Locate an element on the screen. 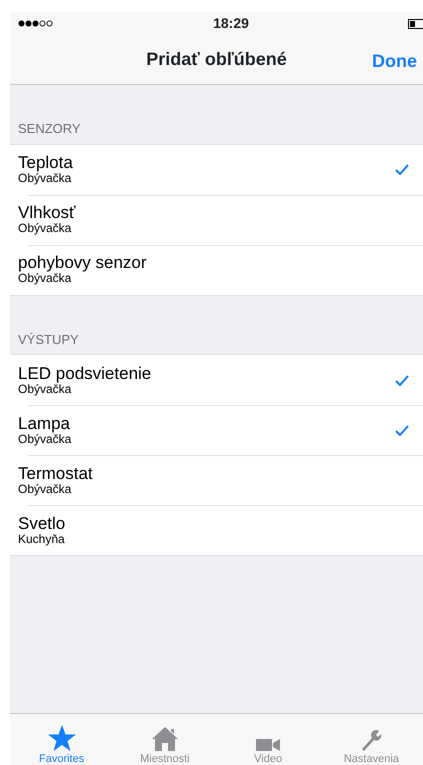 The image size is (423, 765). item-title: Termostat is located at coordinates (55, 473).